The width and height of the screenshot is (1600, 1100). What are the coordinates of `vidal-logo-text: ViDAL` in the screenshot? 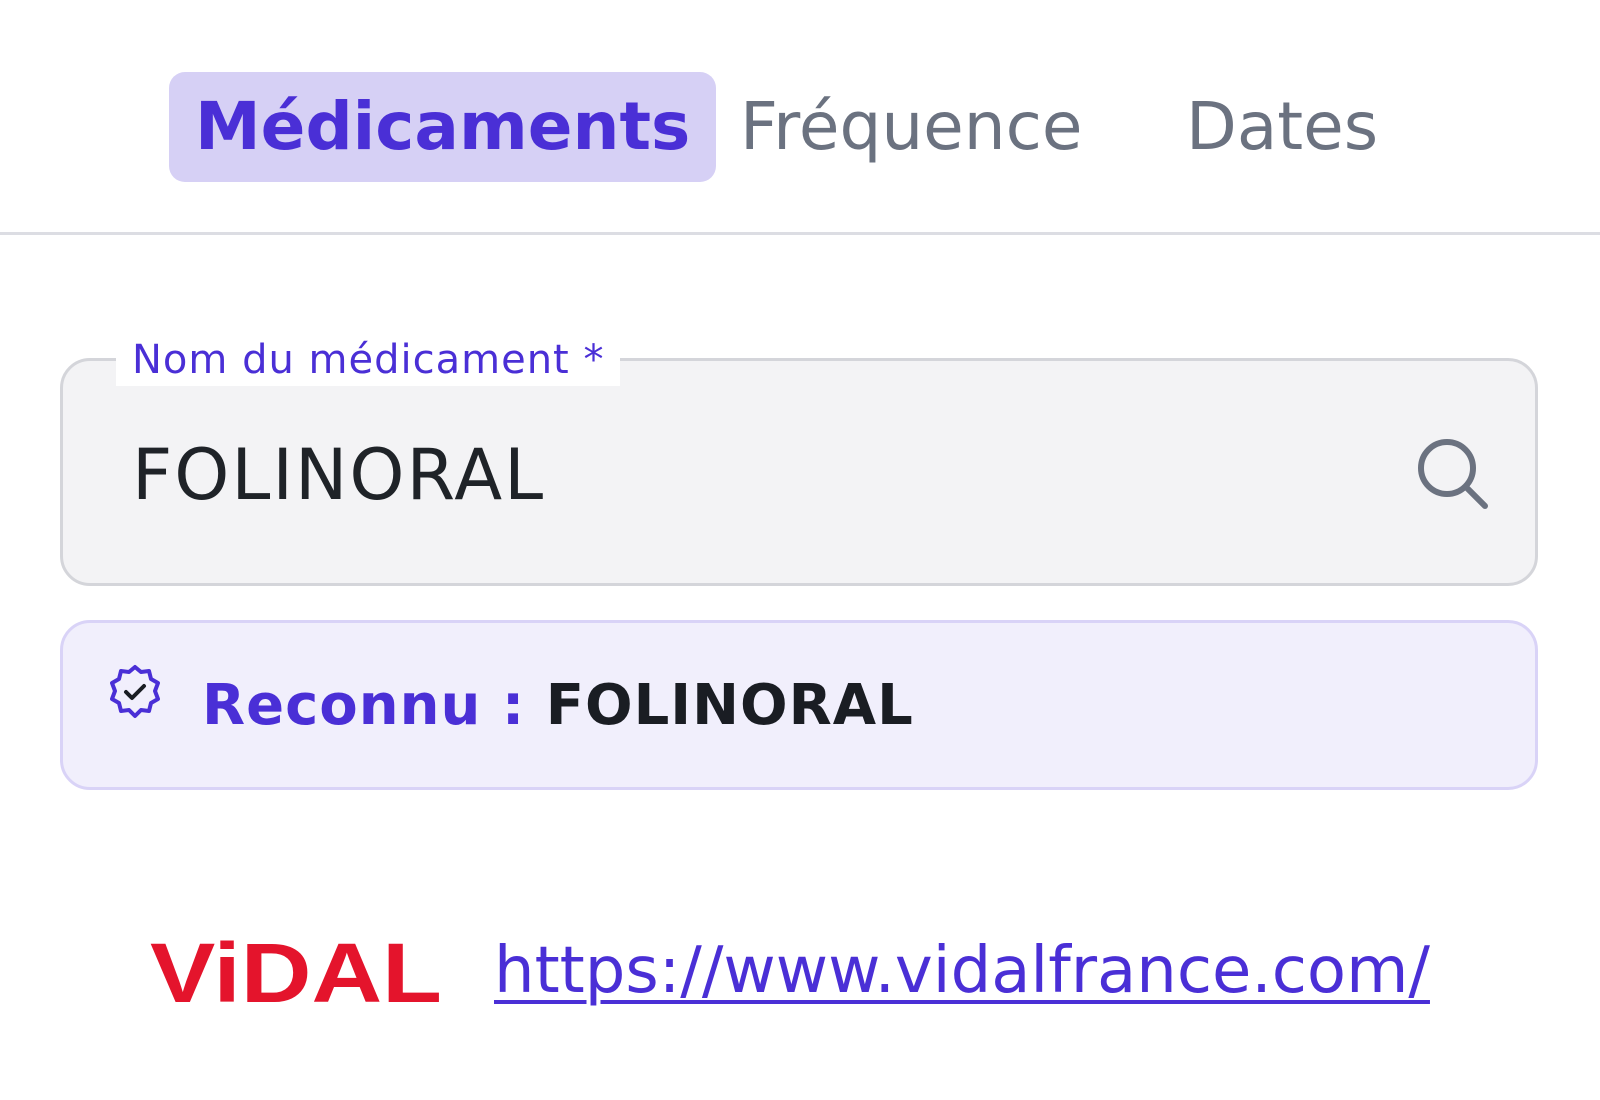 It's located at (296, 972).